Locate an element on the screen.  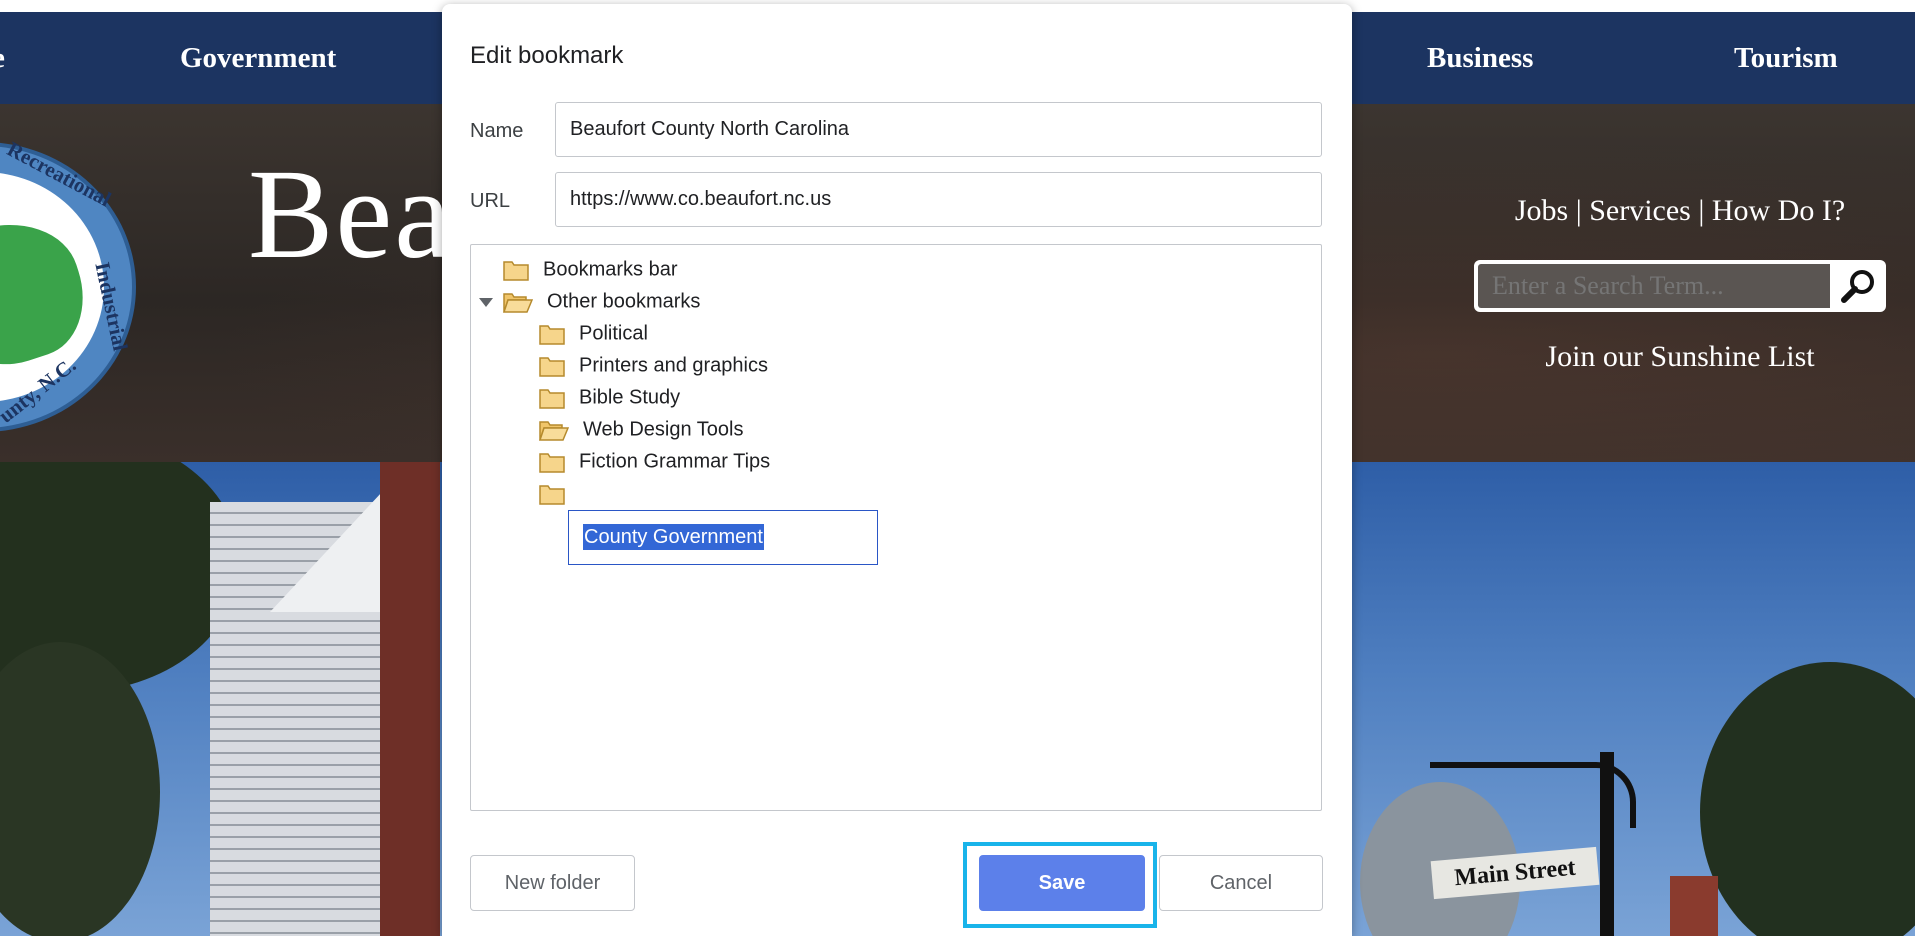
tree-item-other-bookmarks: Other bookmarks is located at coordinates (601, 301).